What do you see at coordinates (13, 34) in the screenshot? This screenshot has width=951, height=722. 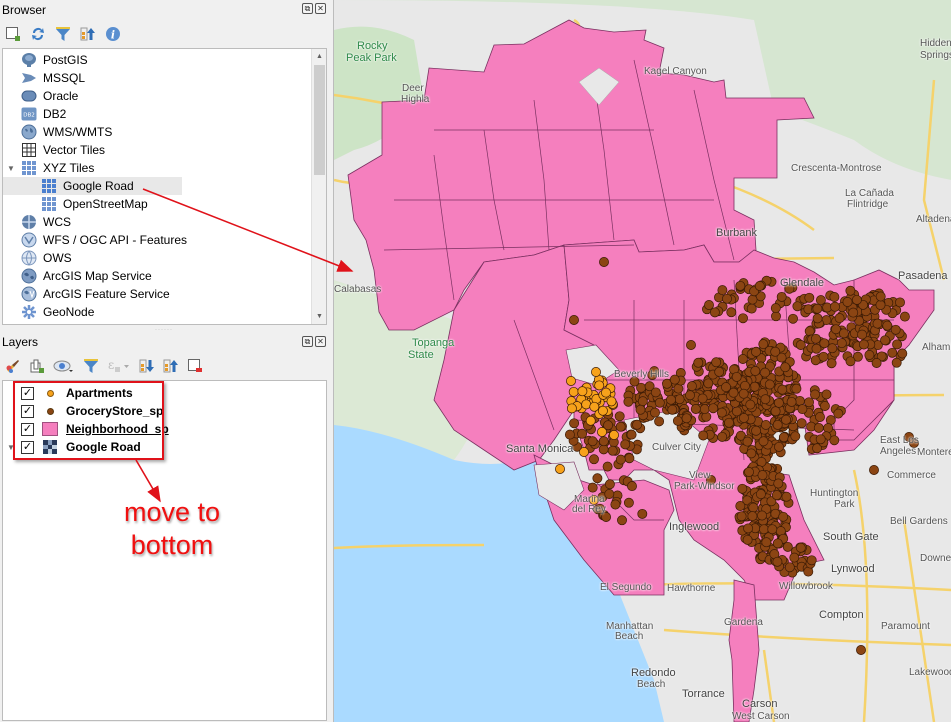 I see `add-layer-icon` at bounding box center [13, 34].